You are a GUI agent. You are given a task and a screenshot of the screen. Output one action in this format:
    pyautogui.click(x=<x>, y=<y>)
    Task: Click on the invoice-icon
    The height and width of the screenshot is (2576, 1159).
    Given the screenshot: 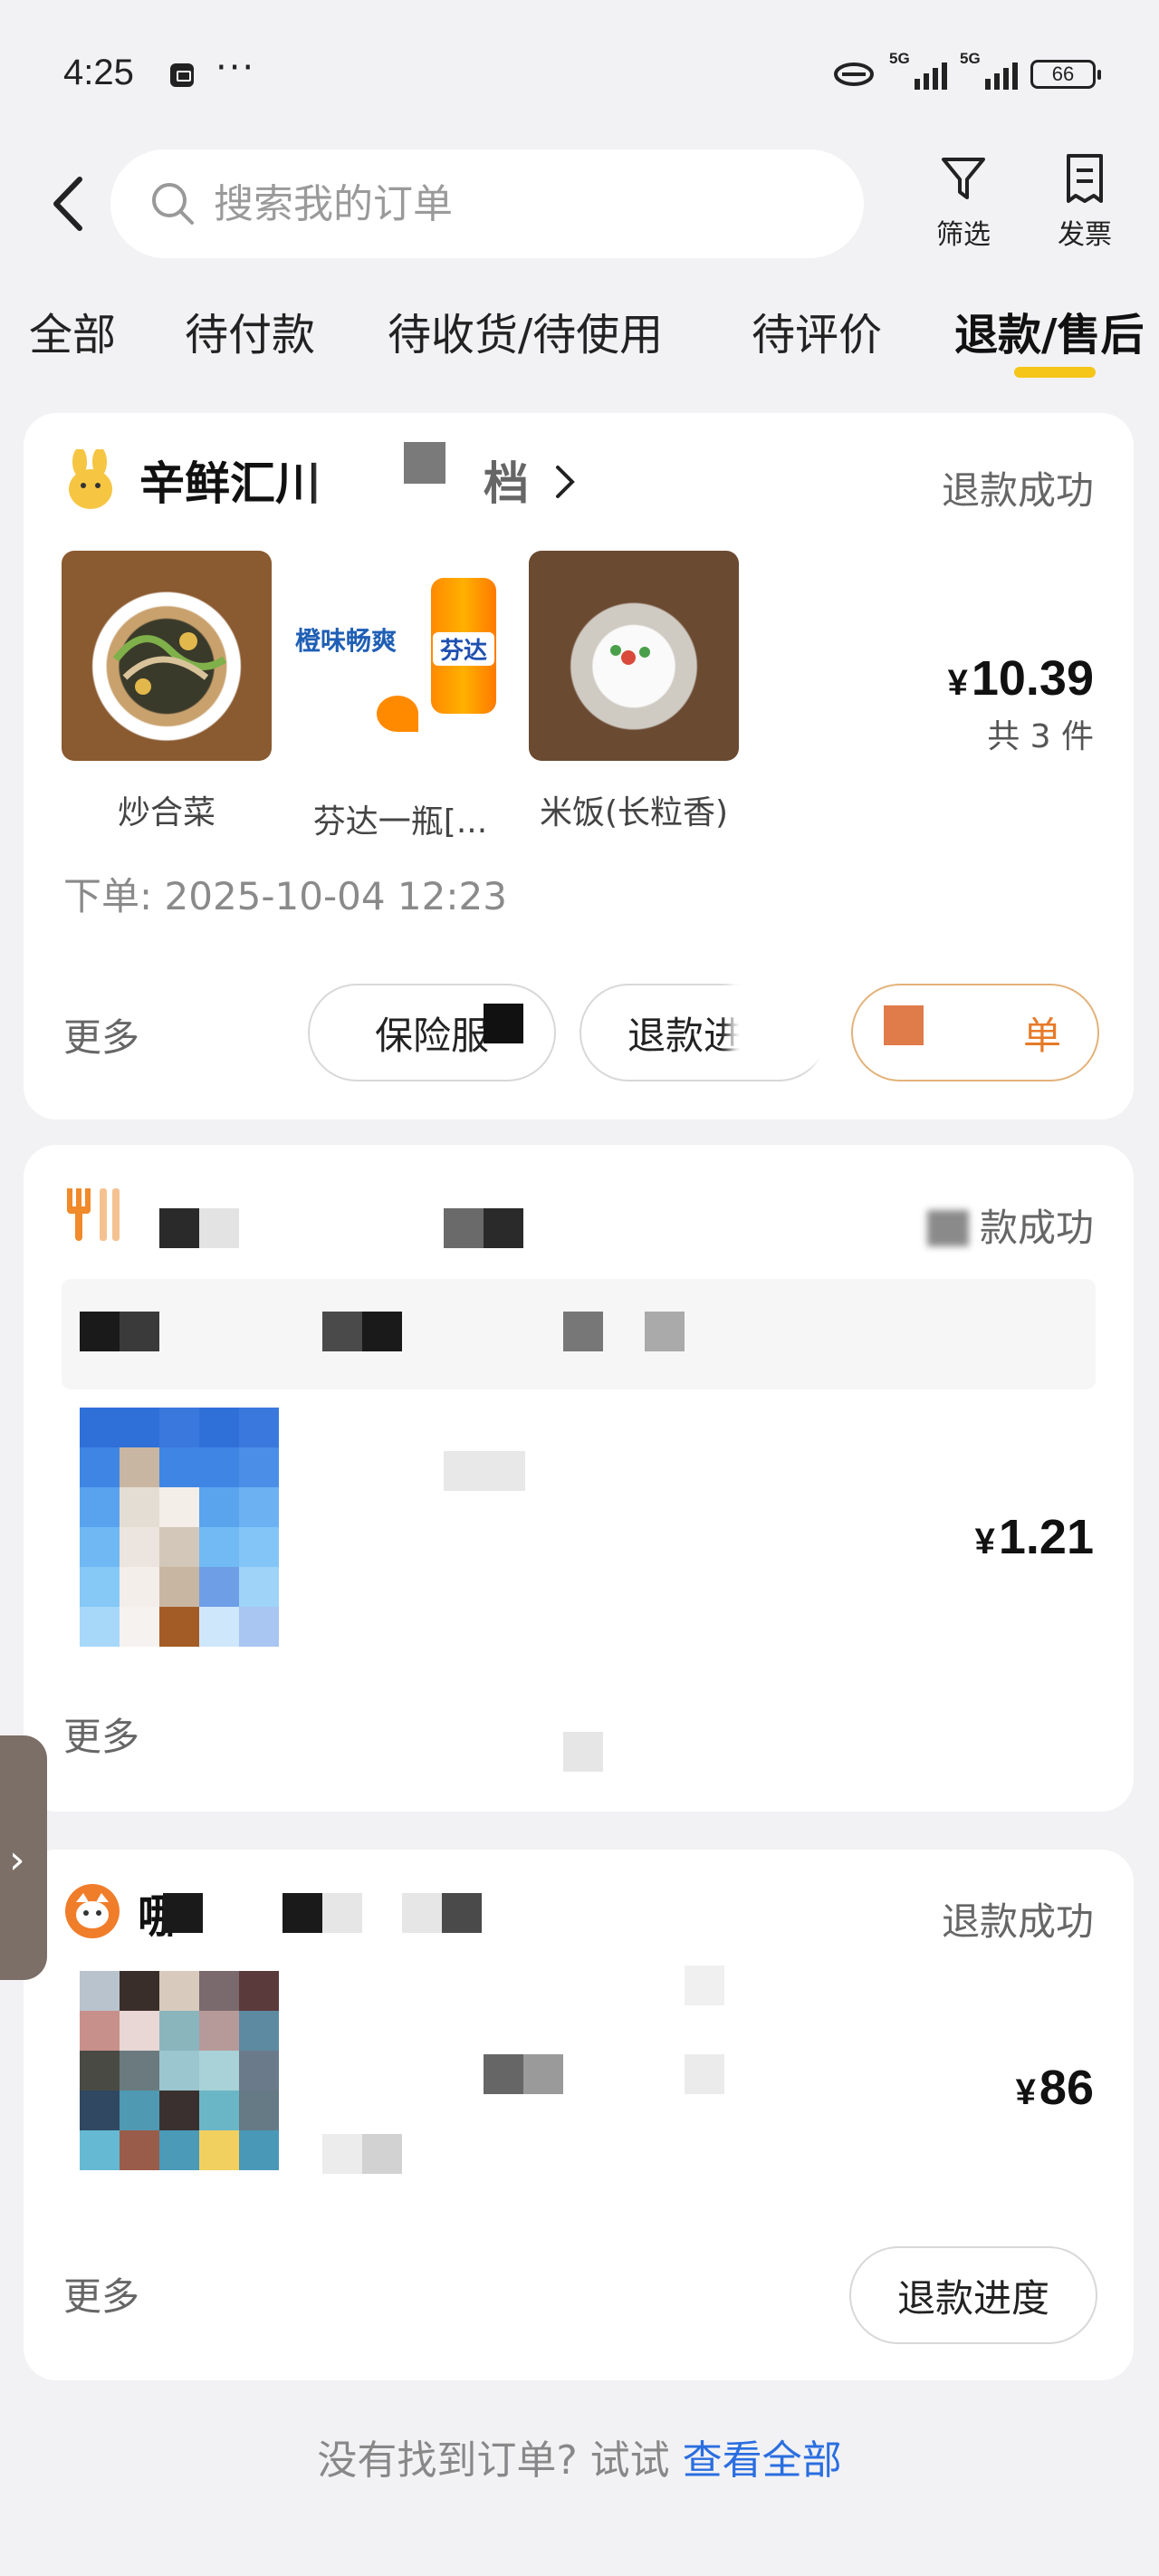 What is the action you would take?
    pyautogui.click(x=1085, y=178)
    